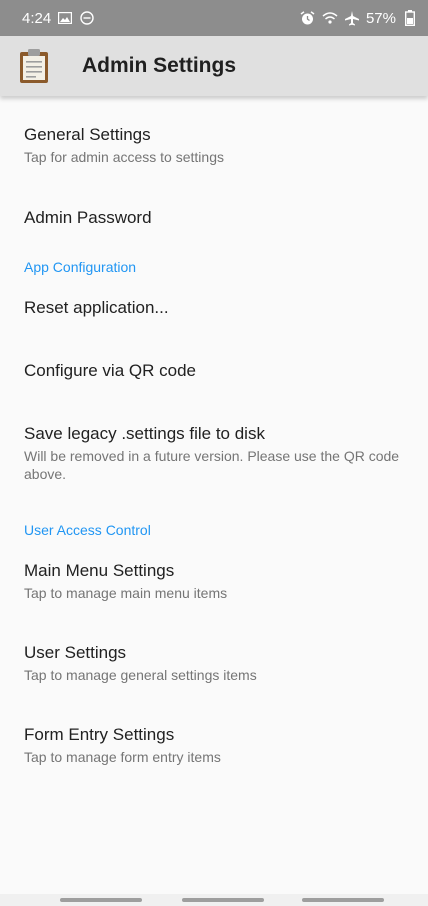 The height and width of the screenshot is (906, 428). Describe the element at coordinates (343, 900) in the screenshot. I see `nav-handle-right` at that location.